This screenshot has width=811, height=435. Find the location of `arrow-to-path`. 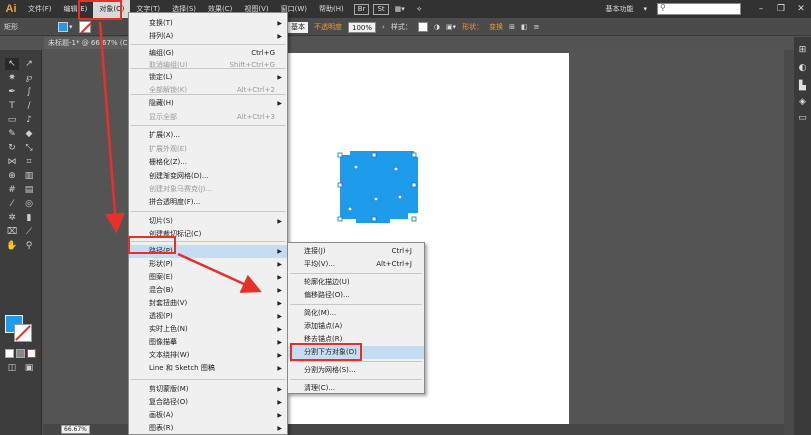

arrow-to-path is located at coordinates (111, 127).